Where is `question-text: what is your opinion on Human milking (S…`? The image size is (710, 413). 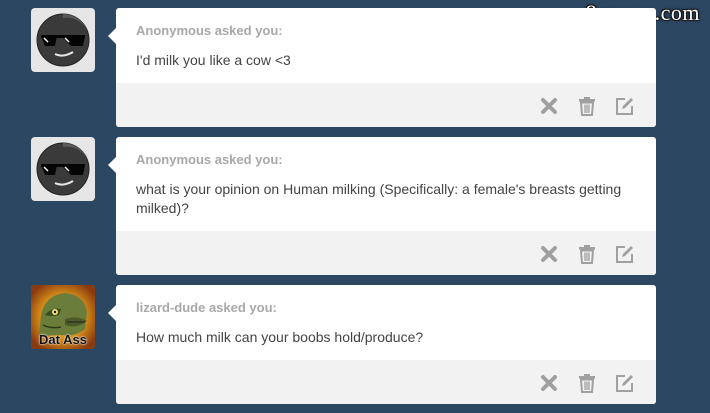
question-text: what is your opinion on Human milking (S… is located at coordinates (379, 198).